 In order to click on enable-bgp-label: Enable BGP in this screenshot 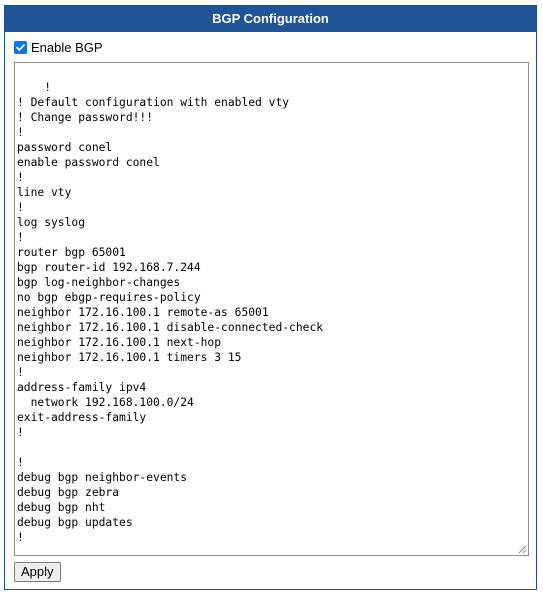, I will do `click(67, 47)`.